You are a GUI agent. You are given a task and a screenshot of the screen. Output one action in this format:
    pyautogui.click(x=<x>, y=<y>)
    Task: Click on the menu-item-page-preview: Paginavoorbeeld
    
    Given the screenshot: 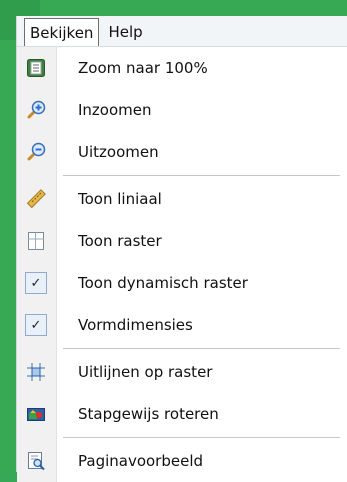 What is the action you would take?
    pyautogui.click(x=182, y=461)
    